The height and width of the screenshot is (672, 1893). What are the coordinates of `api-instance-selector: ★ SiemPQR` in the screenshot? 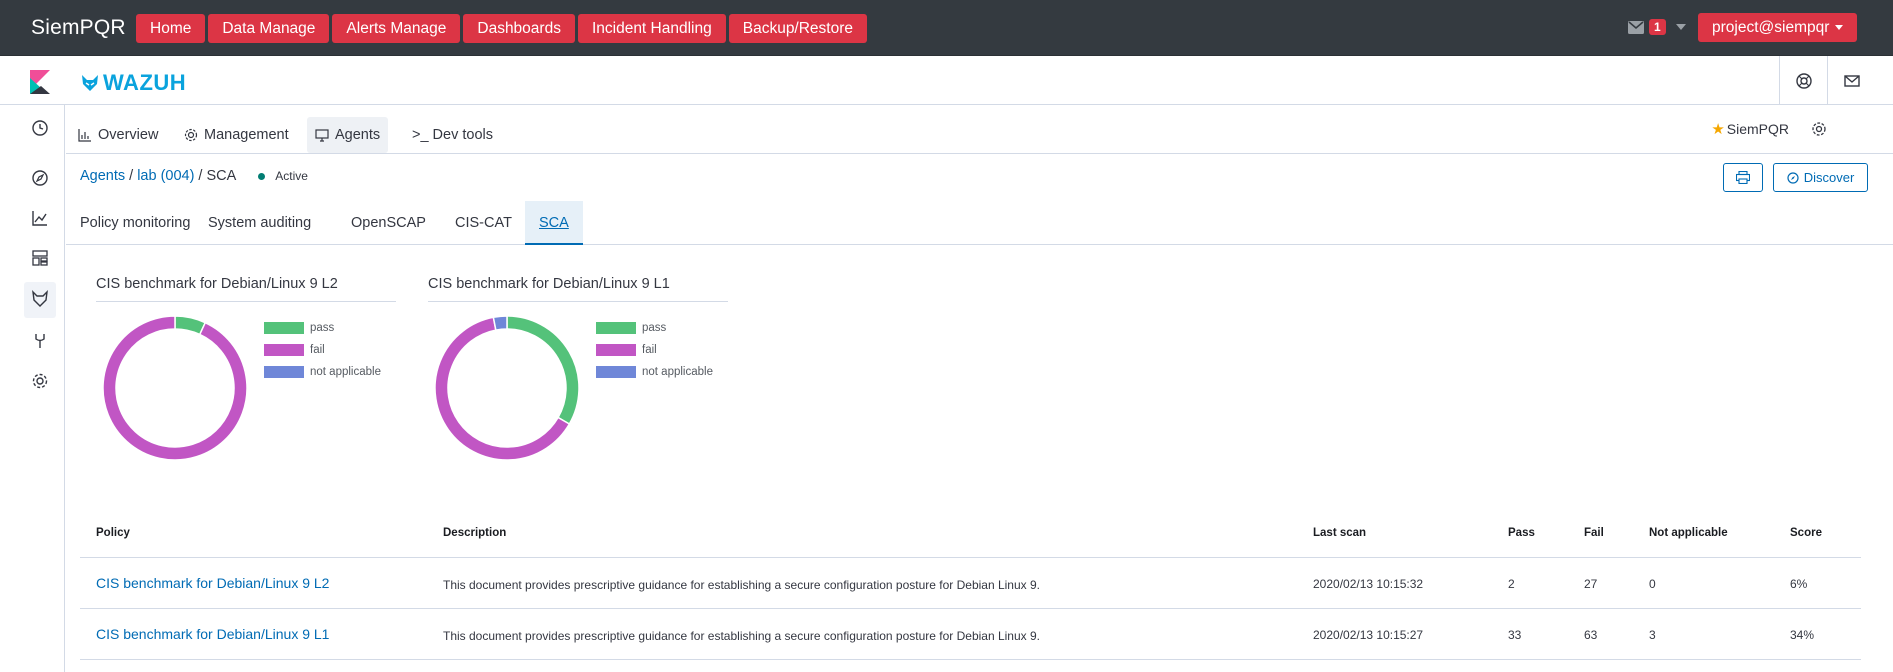 It's located at (1750, 129).